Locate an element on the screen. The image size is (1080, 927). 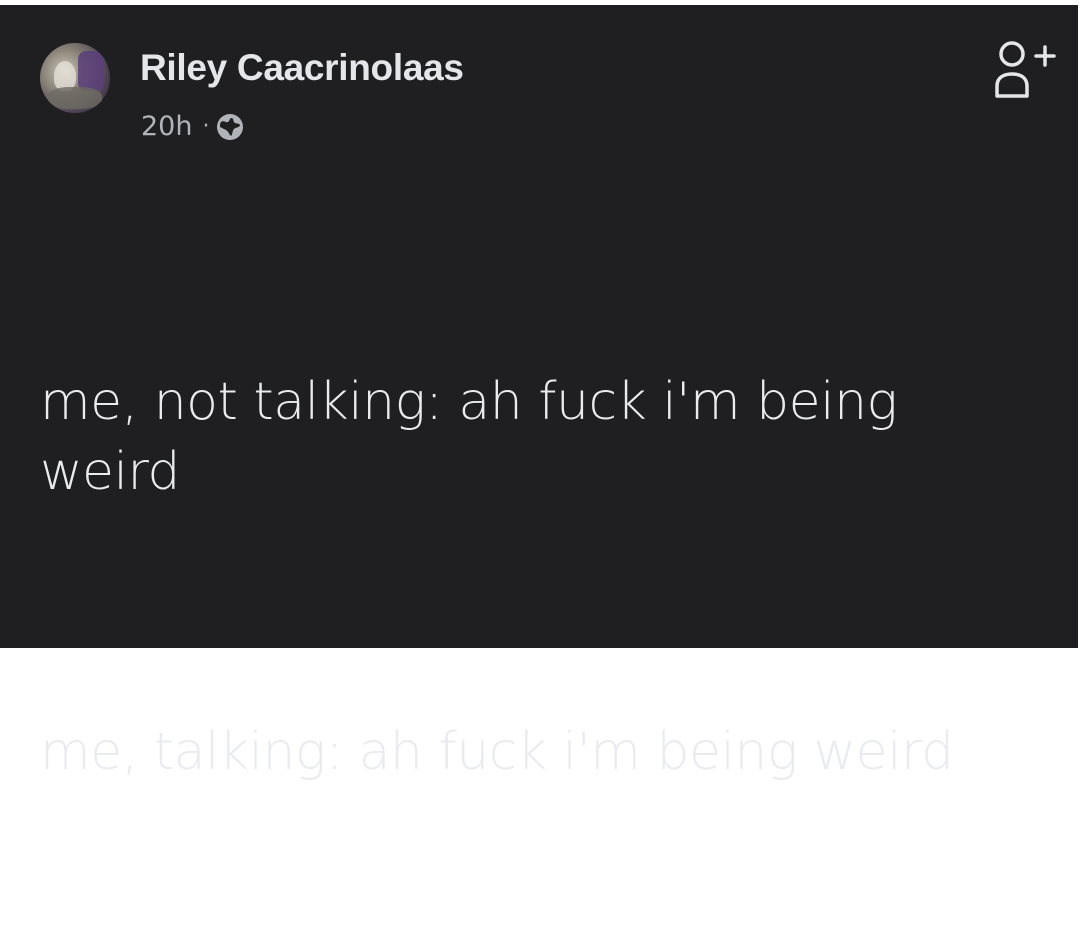
post-timestamp: 20h is located at coordinates (166, 126).